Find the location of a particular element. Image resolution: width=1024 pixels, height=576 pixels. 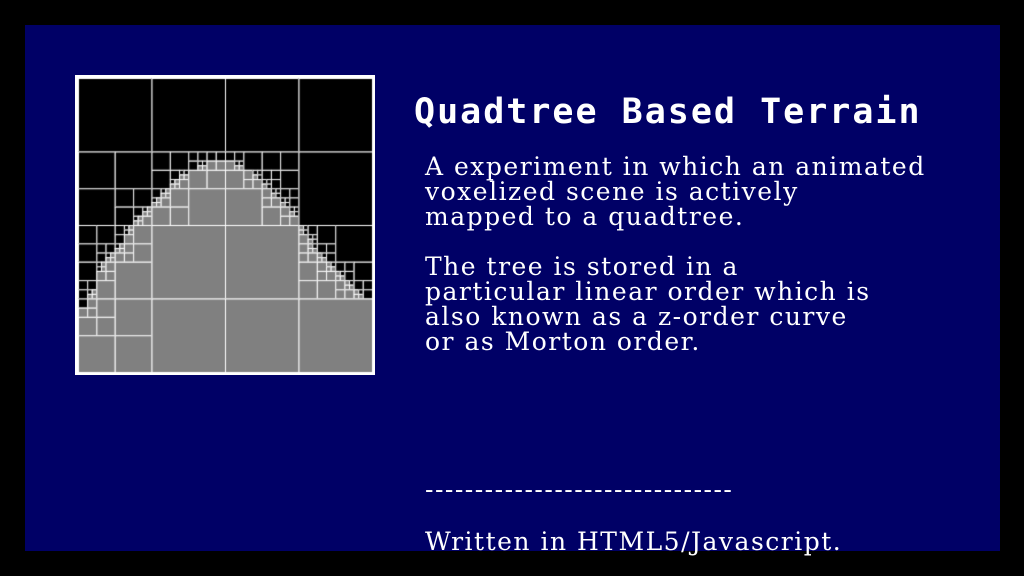

description-line: or as Morton order. is located at coordinates (563, 341).